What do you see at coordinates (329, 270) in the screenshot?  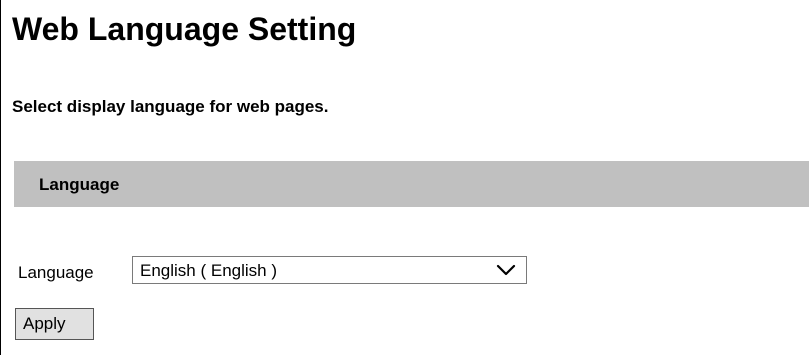 I see `language-select: English ( English )` at bounding box center [329, 270].